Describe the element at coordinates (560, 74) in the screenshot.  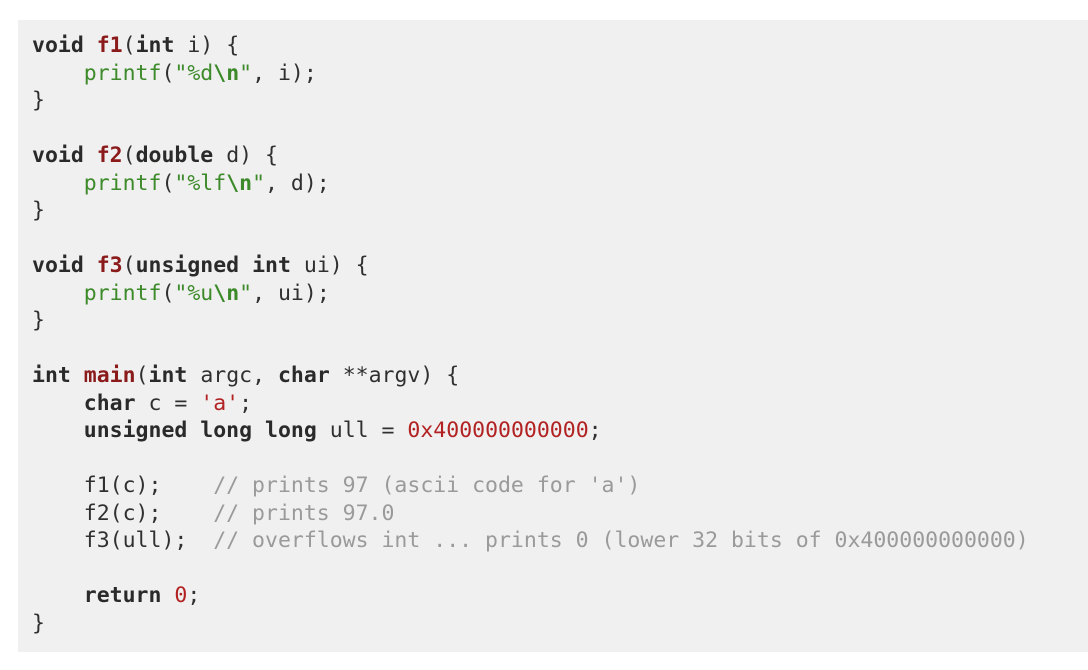
I see `code-line: printf("%d\n", i);` at that location.